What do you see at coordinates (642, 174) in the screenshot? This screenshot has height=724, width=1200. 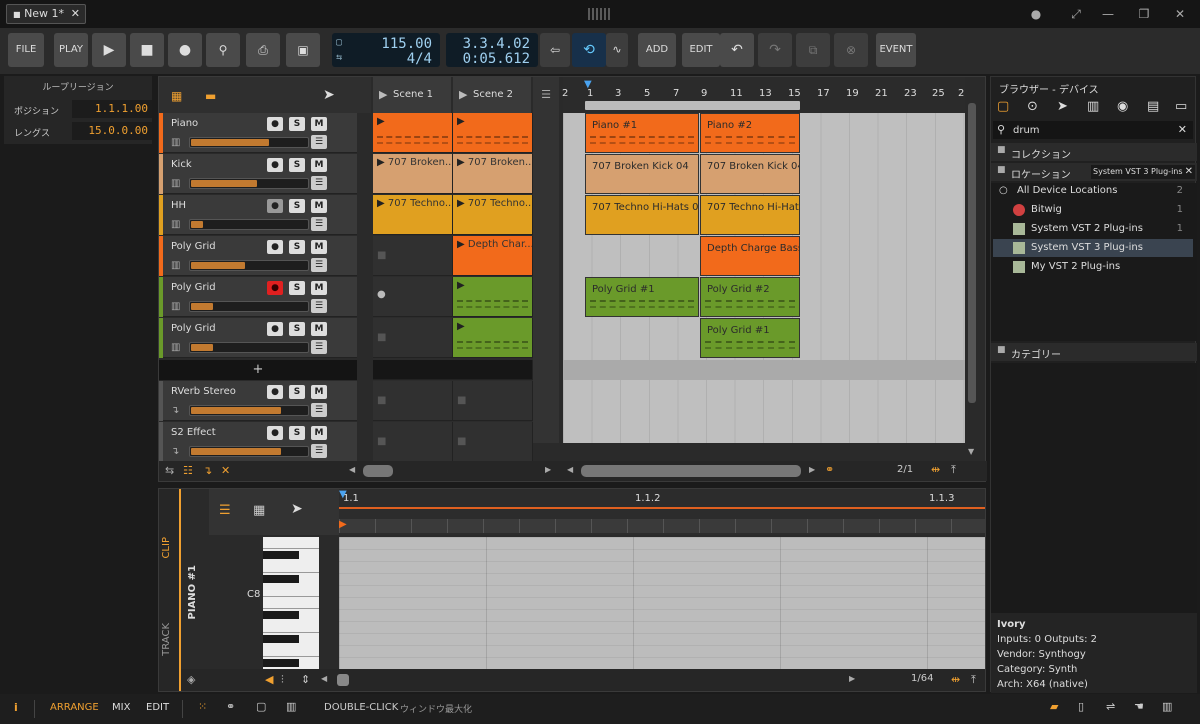 I see `arranger-clip: 707 Broken Kick 04` at bounding box center [642, 174].